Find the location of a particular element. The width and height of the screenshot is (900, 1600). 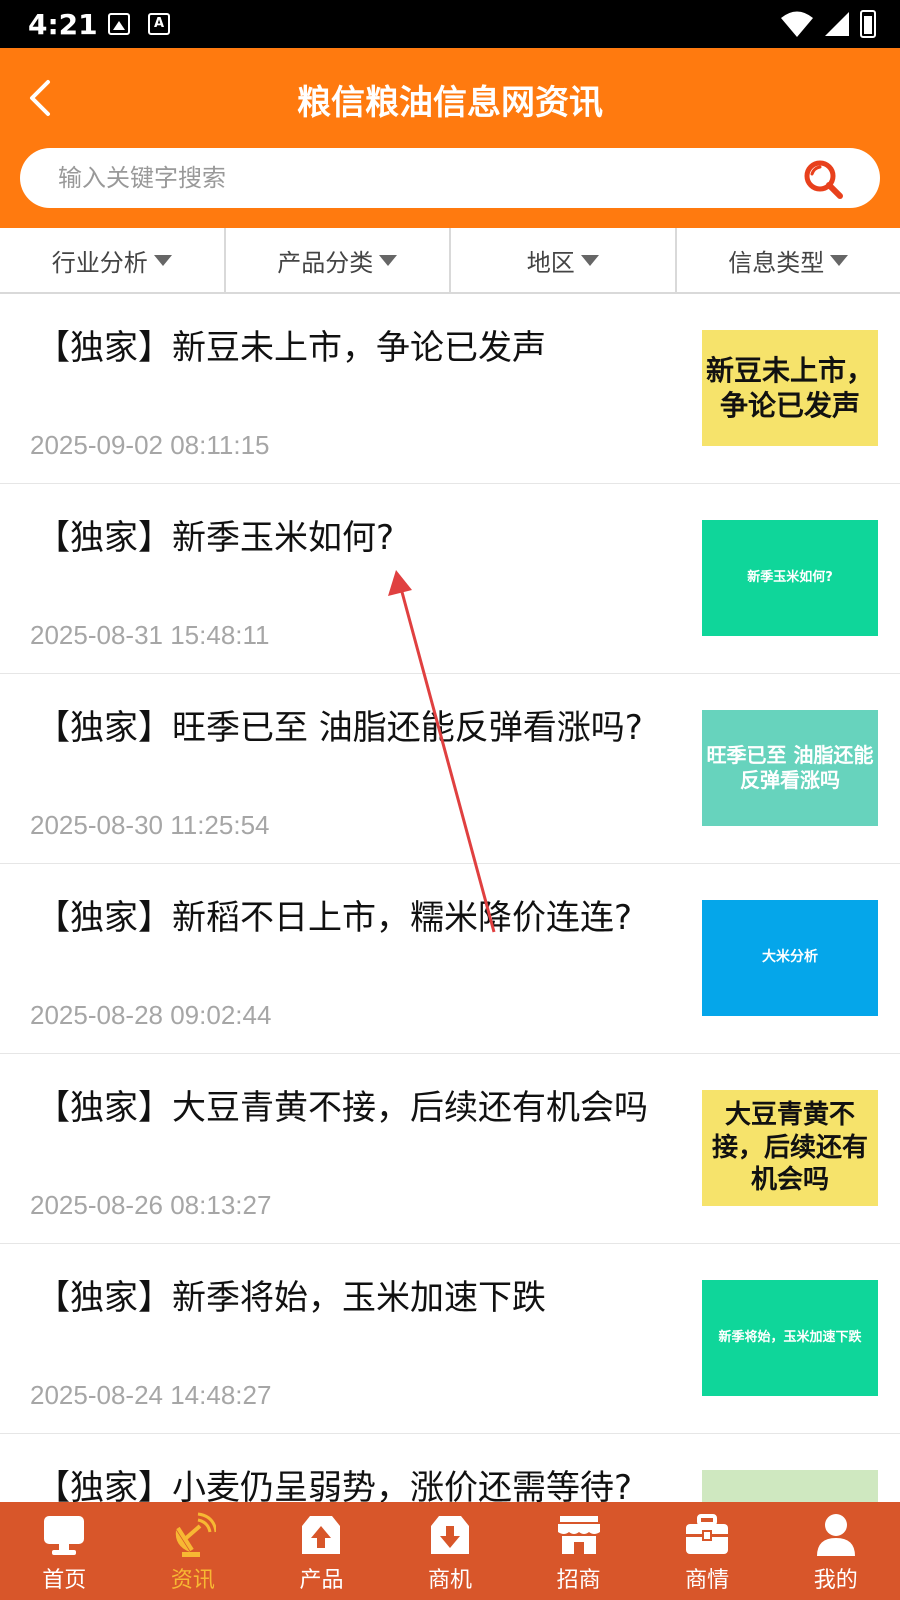

nav-market-info: 商情 is located at coordinates (707, 1551).